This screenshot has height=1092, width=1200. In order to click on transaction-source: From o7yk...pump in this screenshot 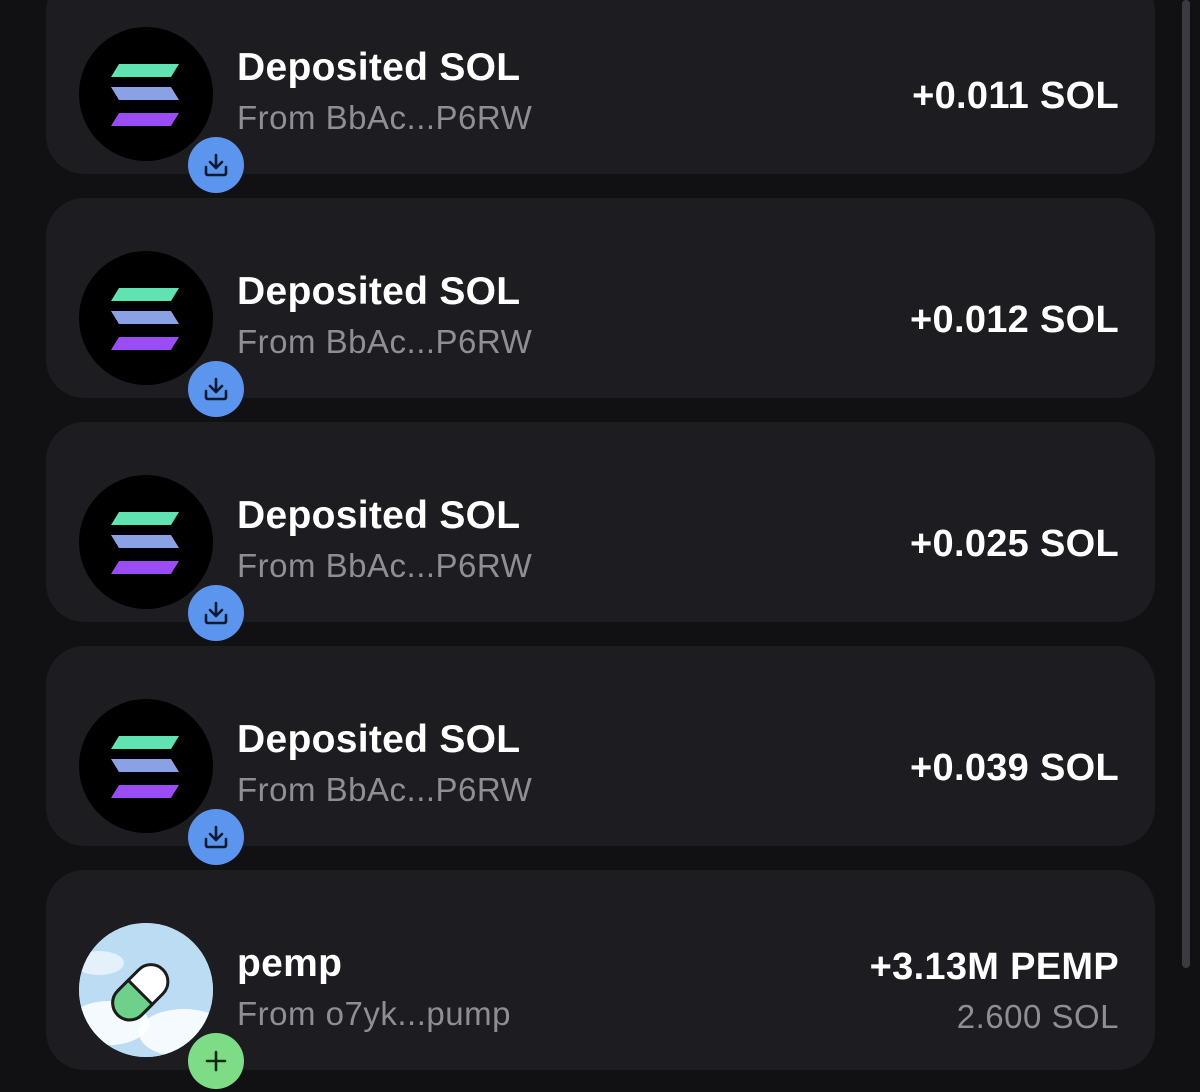, I will do `click(374, 1013)`.